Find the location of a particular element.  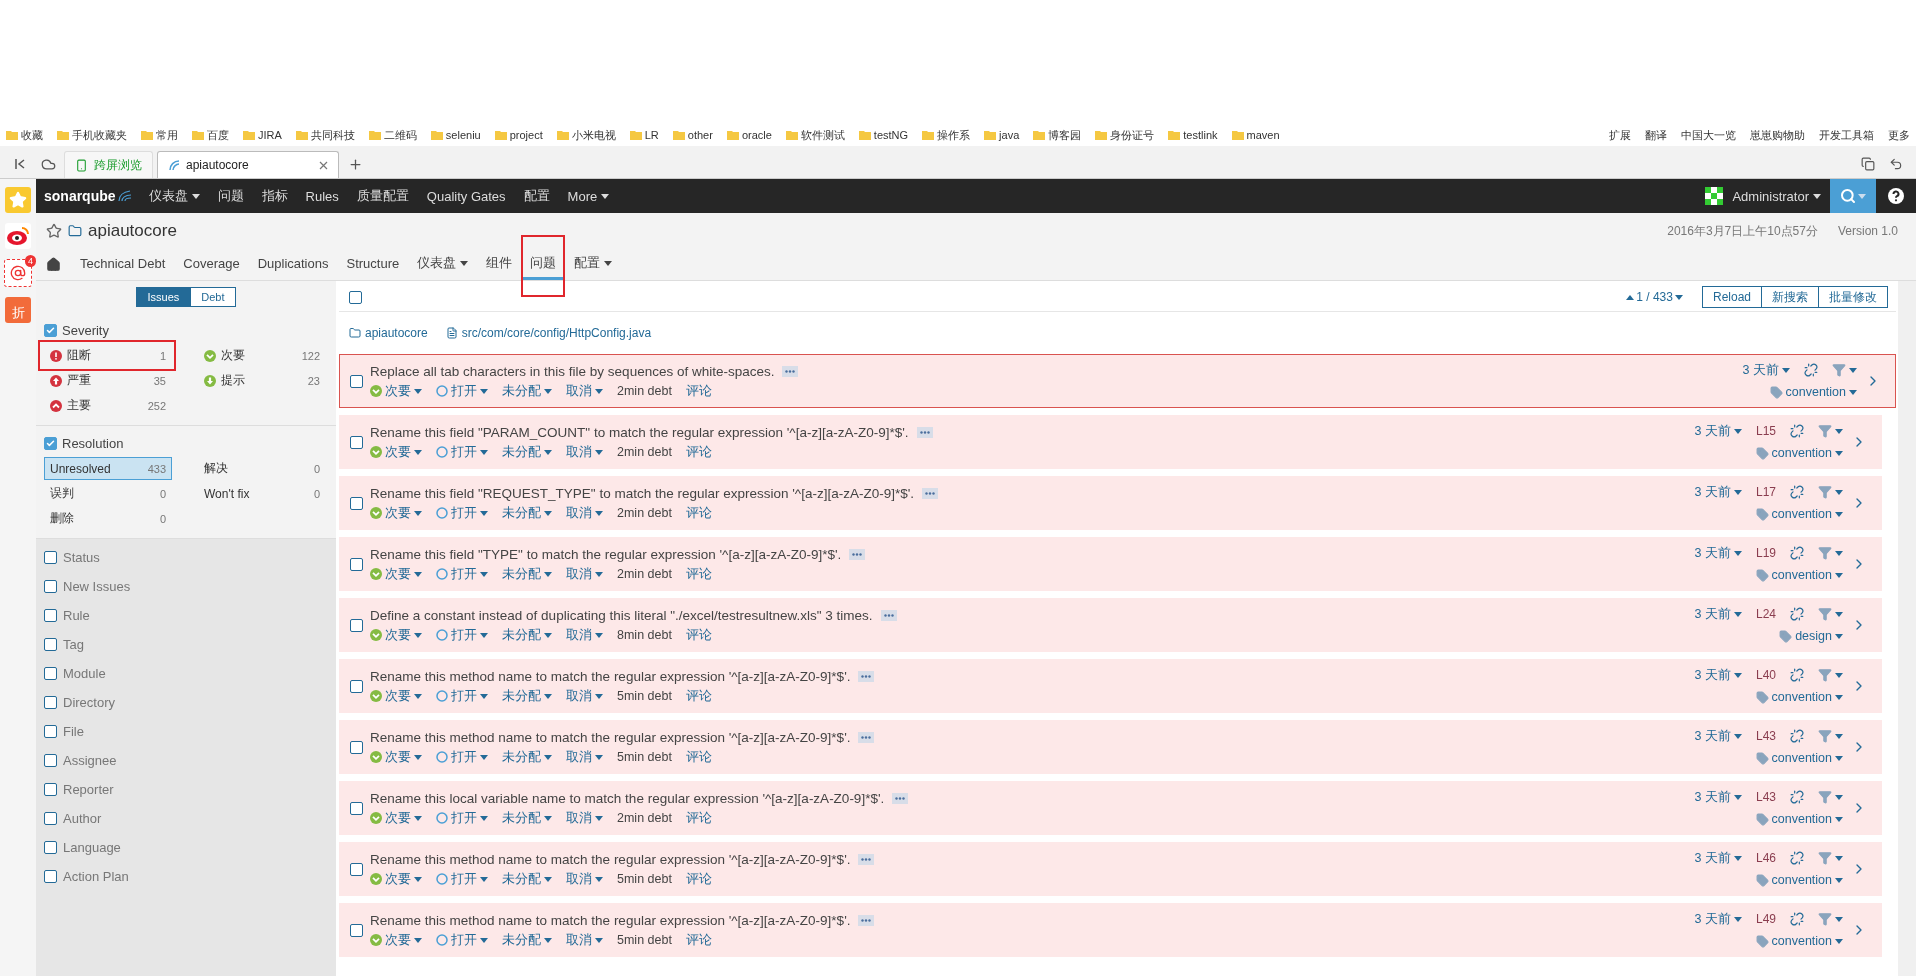

project-tab: Coverage is located at coordinates (211, 264).